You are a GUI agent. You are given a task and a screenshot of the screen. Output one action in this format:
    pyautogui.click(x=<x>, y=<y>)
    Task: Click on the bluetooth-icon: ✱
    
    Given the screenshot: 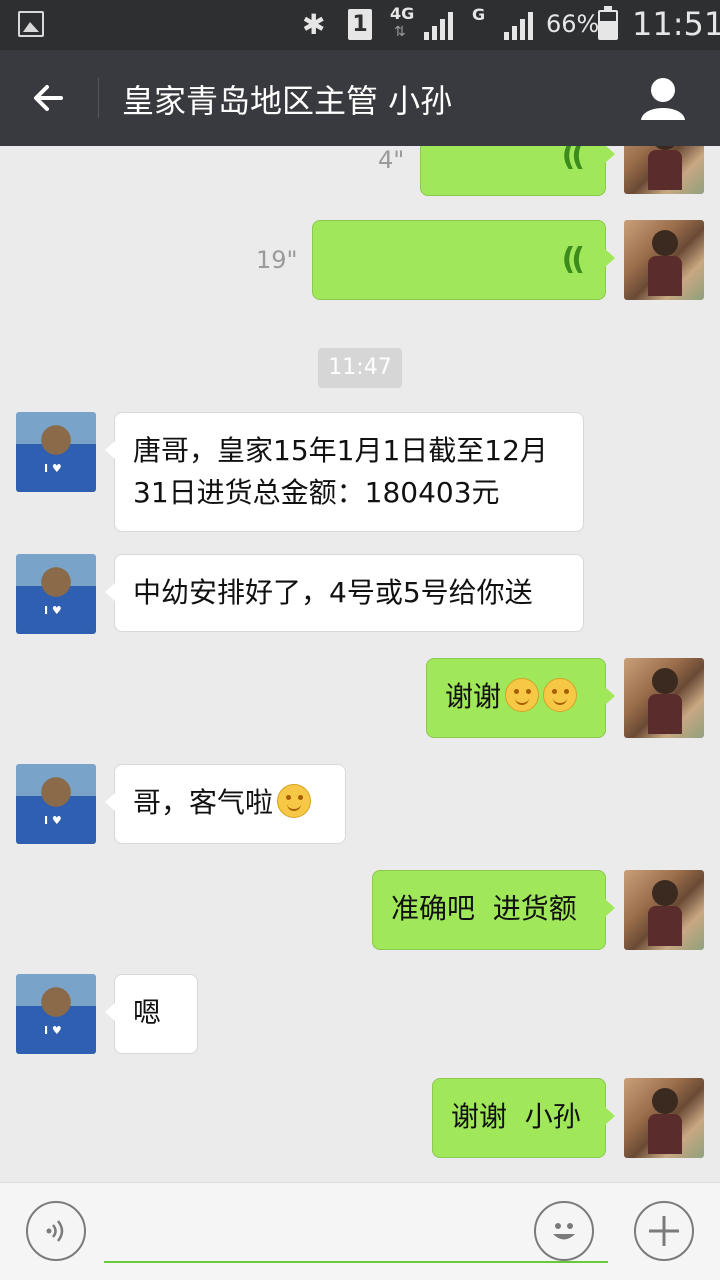 What is the action you would take?
    pyautogui.click(x=314, y=24)
    